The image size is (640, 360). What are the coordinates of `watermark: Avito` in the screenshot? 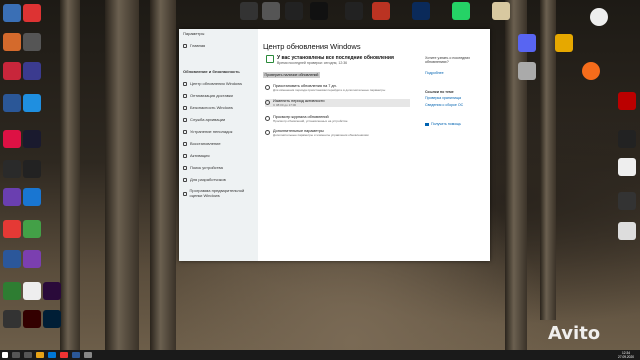 It's located at (574, 333).